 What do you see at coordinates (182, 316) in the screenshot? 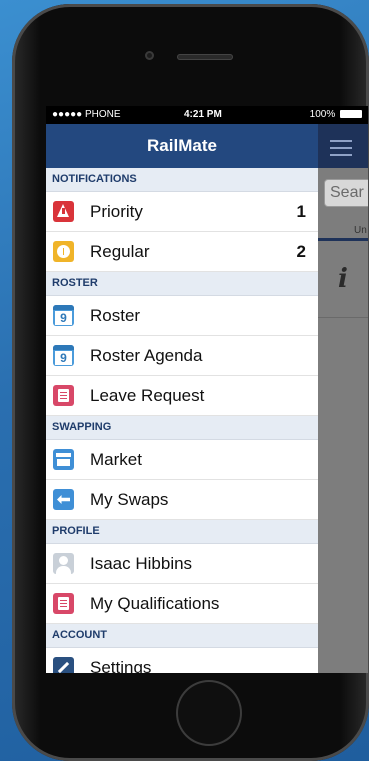
I see `menu-item-roster: 9 Roster` at bounding box center [182, 316].